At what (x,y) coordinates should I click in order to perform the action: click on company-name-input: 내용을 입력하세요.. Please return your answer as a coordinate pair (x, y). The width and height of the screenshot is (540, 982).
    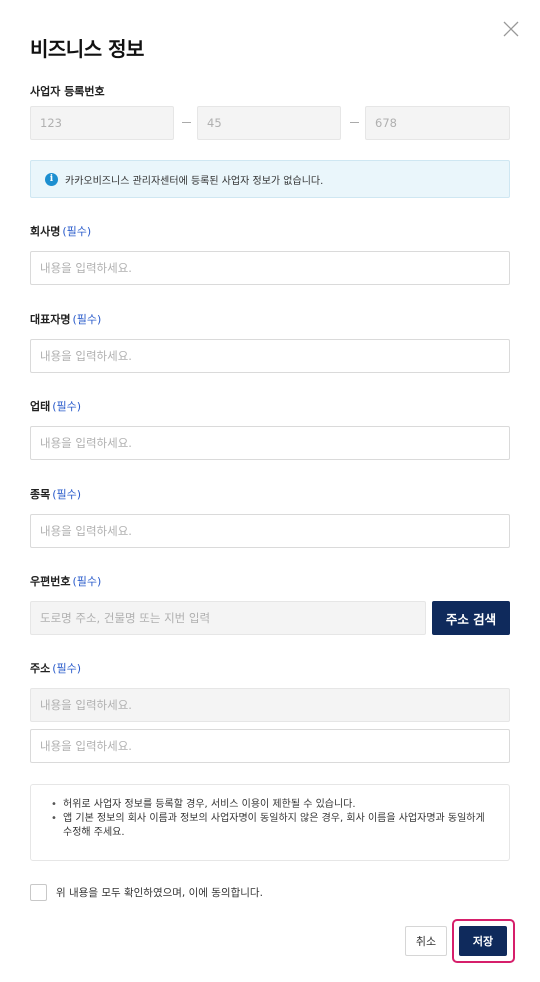
    Looking at the image, I should click on (270, 268).